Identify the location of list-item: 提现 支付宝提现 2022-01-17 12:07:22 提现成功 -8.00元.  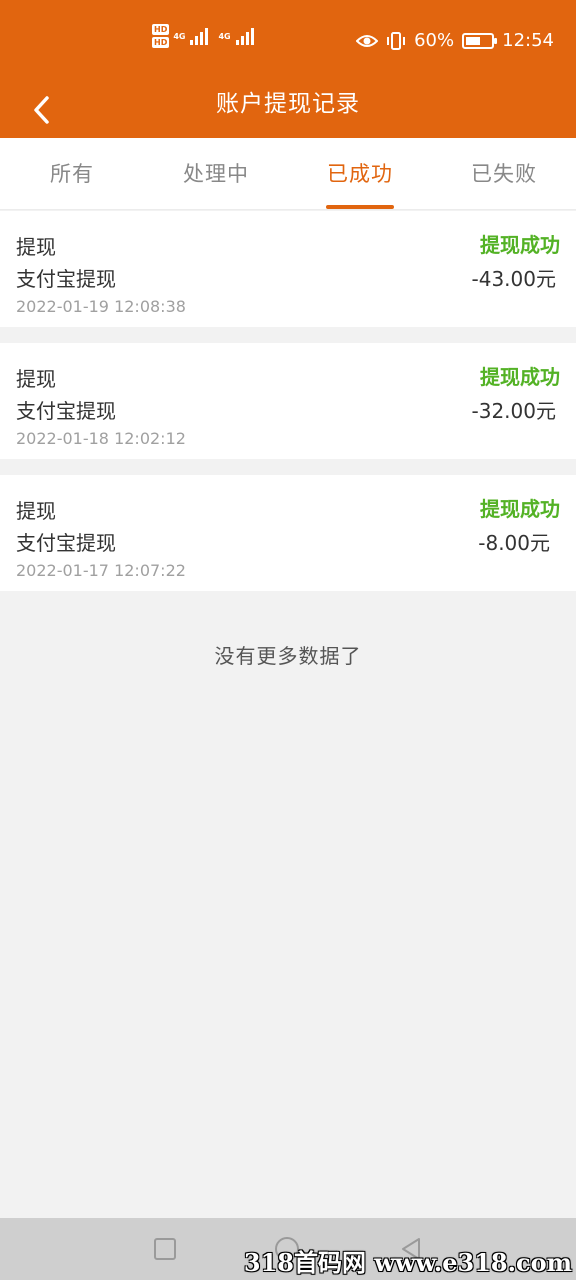
(288, 533).